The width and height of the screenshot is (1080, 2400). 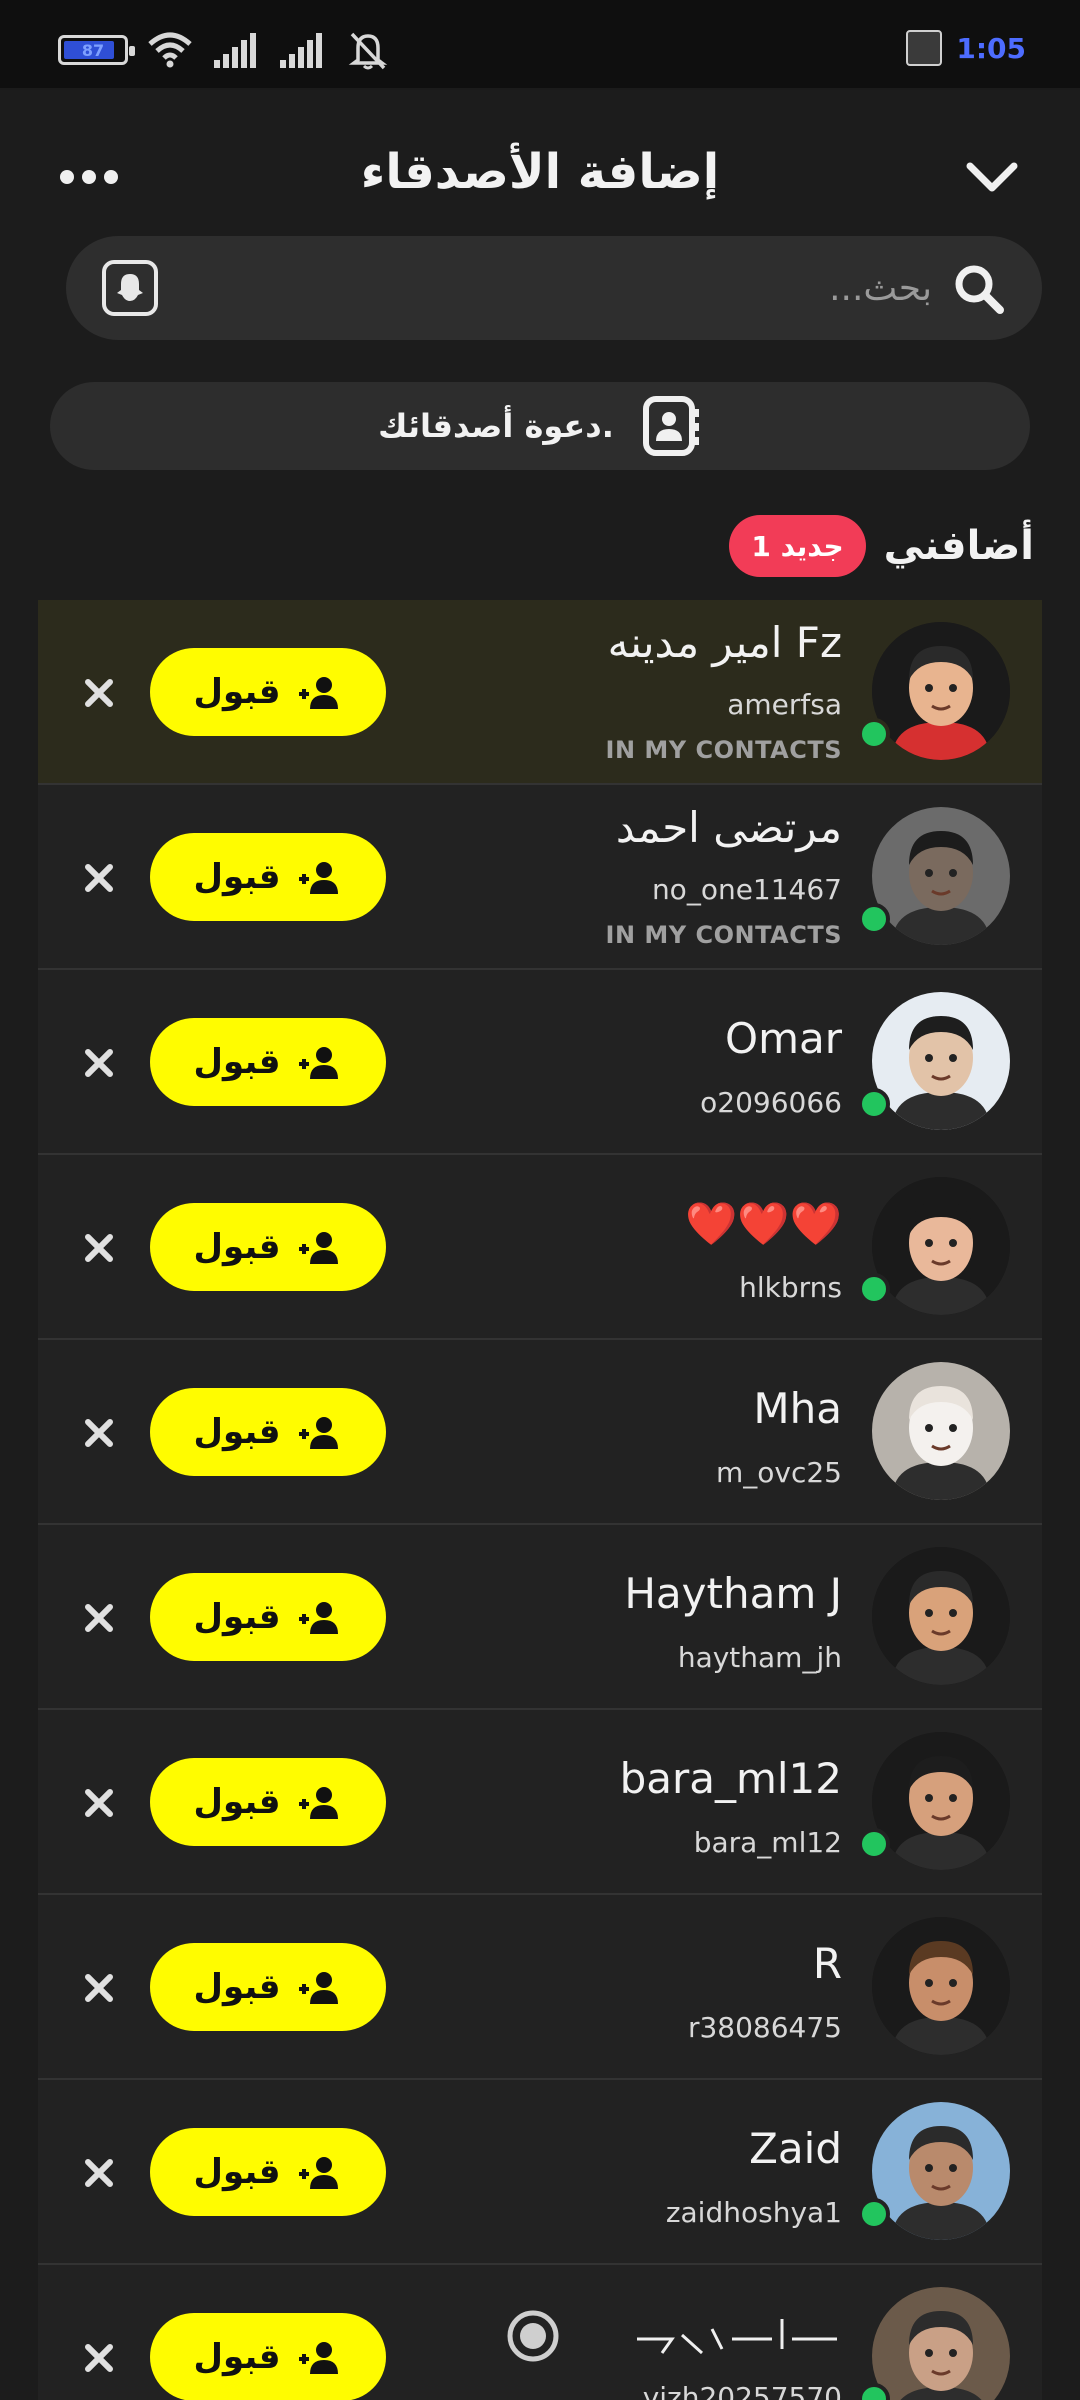 I want to click on username: o2096066, so click(x=771, y=1102).